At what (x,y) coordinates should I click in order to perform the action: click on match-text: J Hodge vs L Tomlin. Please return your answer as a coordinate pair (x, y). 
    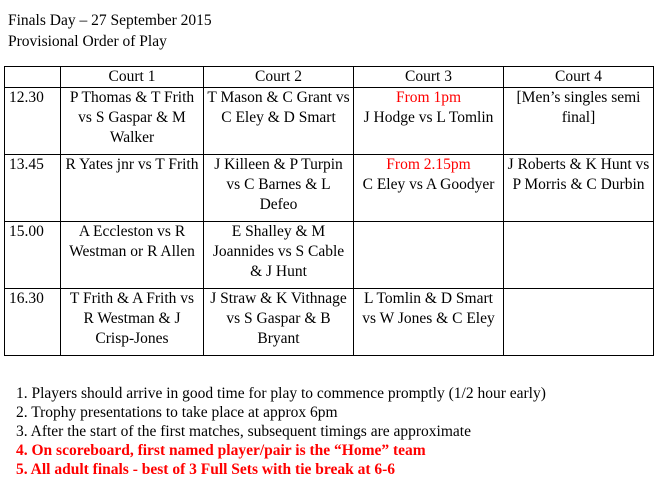
    Looking at the image, I should click on (428, 117).